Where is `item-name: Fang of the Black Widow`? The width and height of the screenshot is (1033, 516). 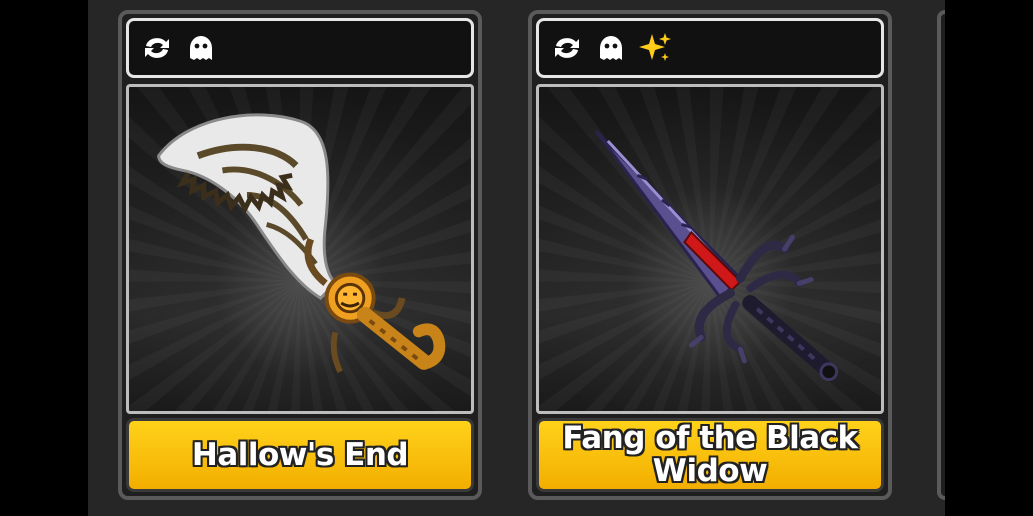 item-name: Fang of the Black Widow is located at coordinates (710, 454).